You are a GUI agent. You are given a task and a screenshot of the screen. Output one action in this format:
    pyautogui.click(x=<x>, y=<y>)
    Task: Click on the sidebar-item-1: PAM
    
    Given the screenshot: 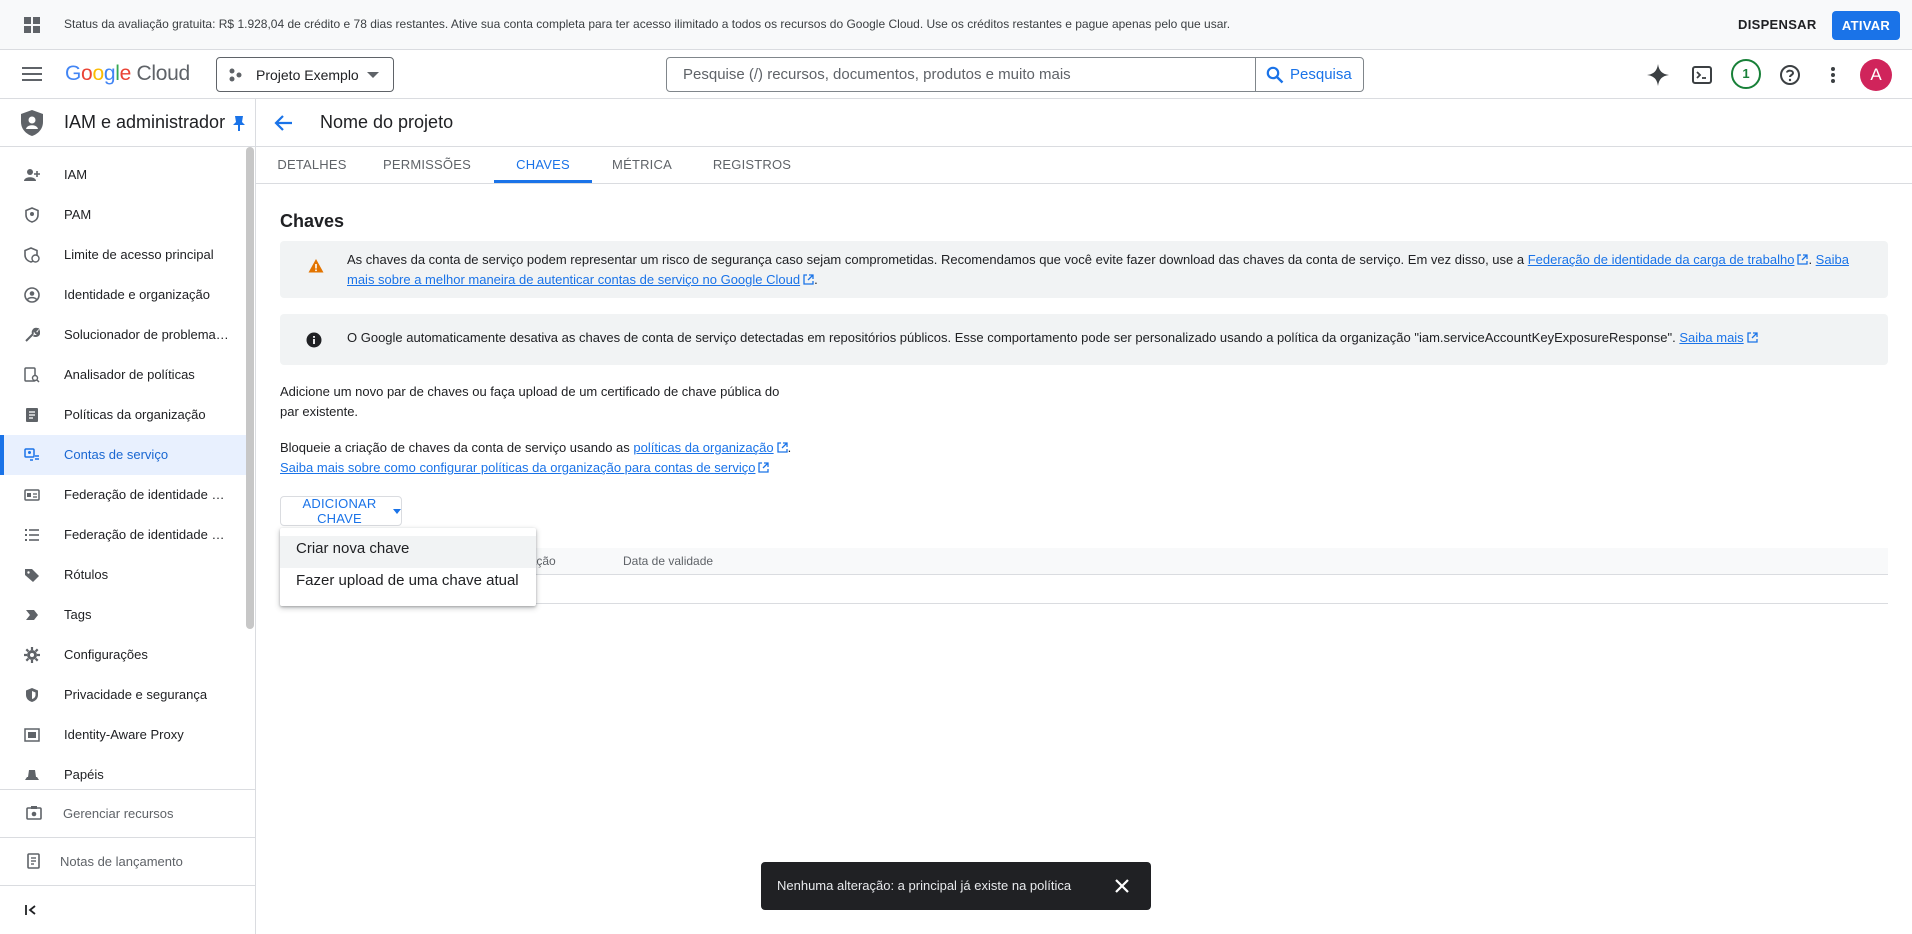 What is the action you would take?
    pyautogui.click(x=123, y=215)
    